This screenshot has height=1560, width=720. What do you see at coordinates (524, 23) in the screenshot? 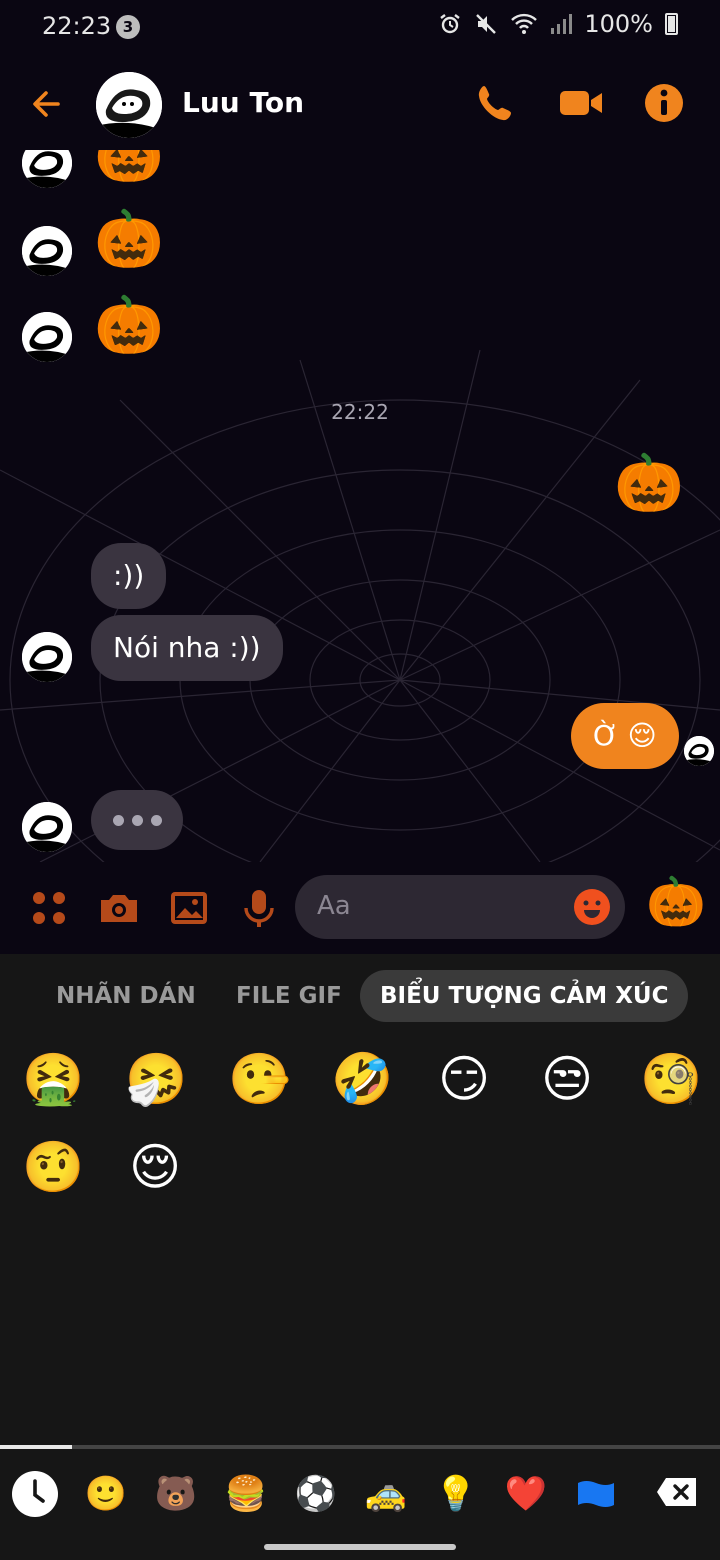
I see `wifi-icon` at bounding box center [524, 23].